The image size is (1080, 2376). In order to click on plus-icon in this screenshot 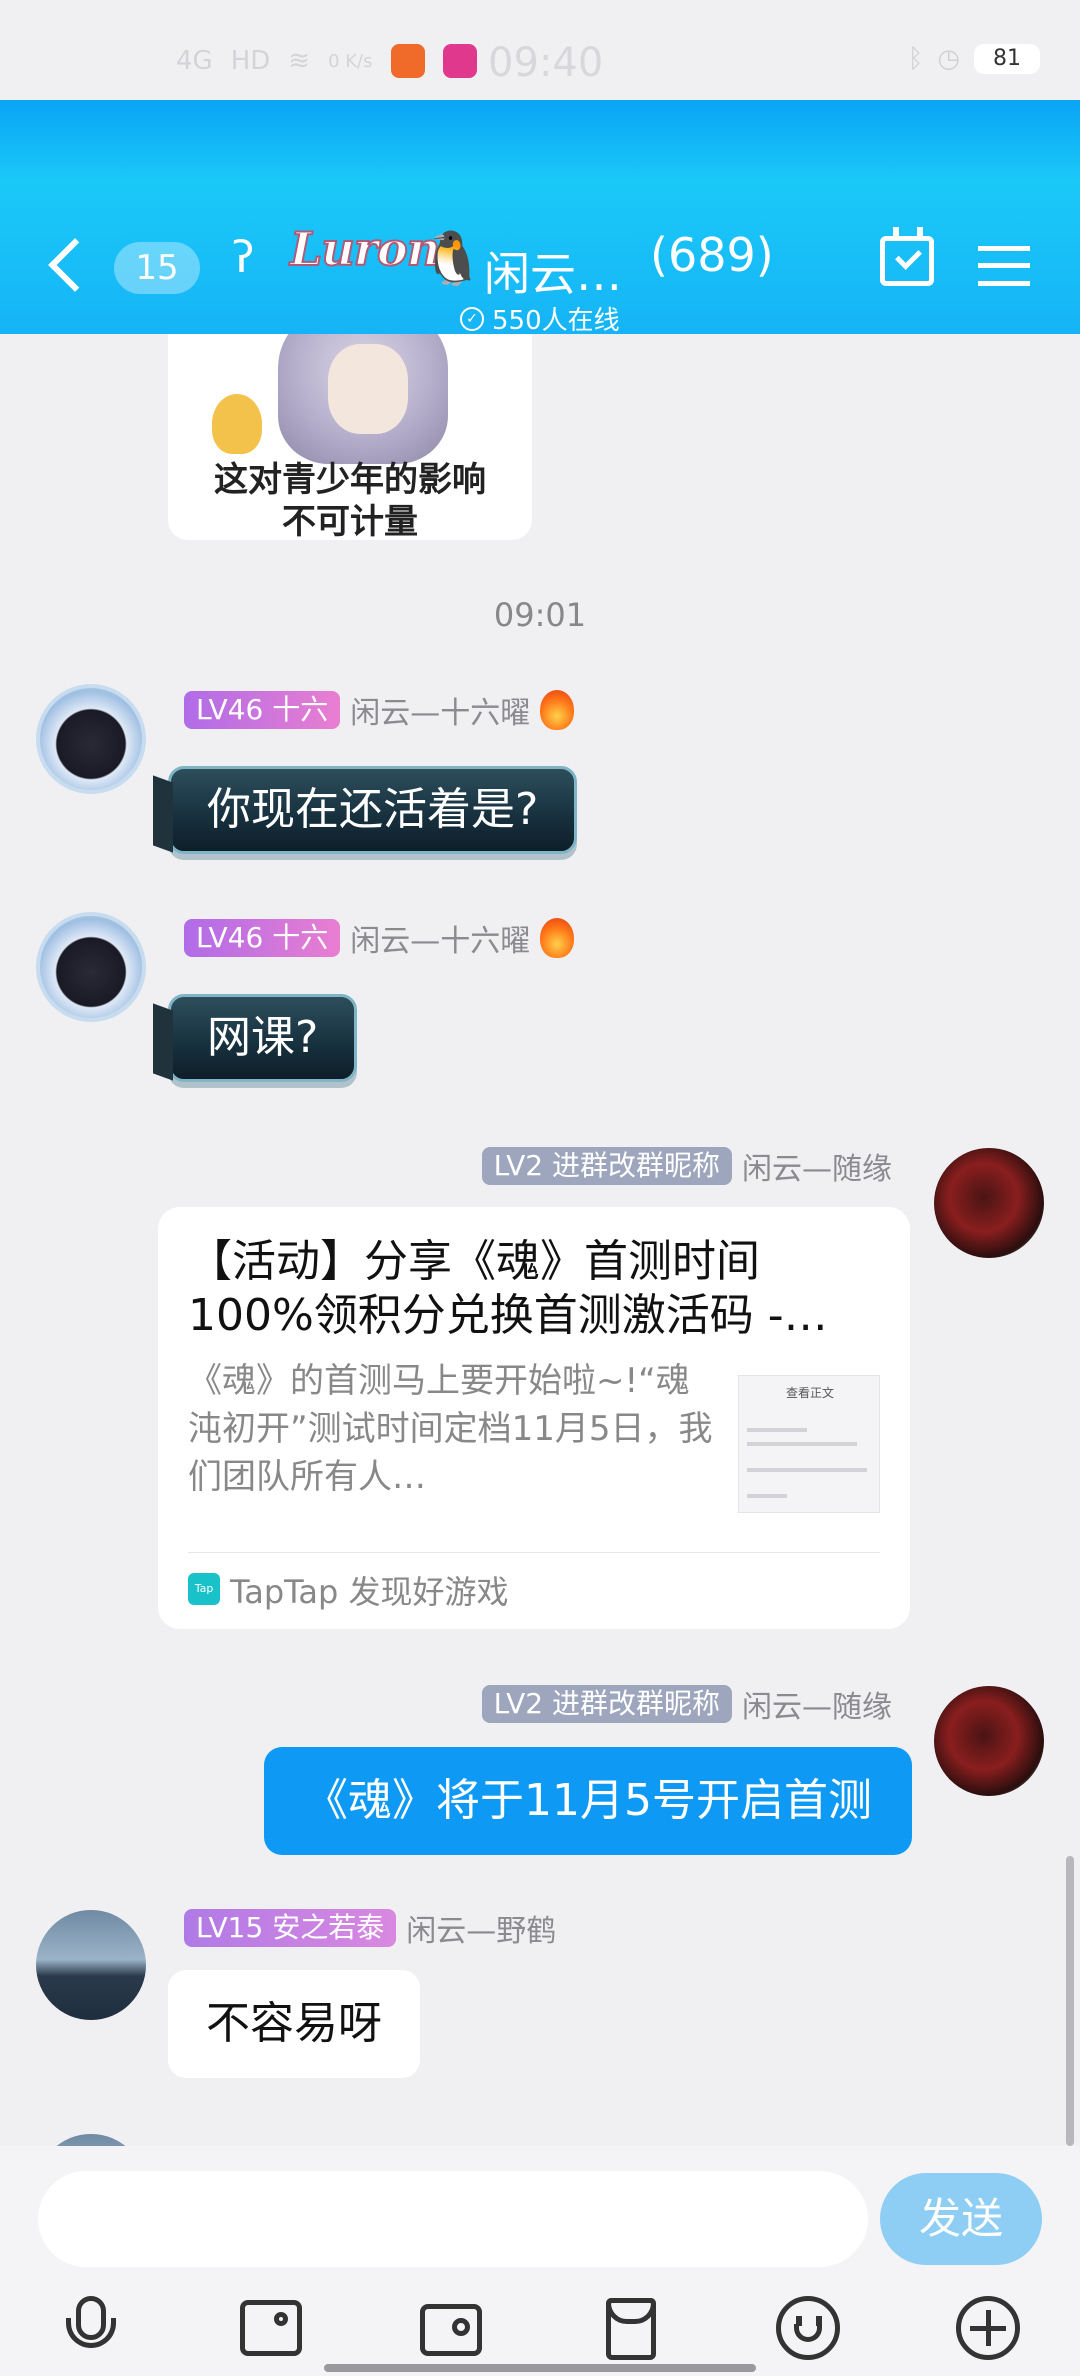, I will do `click(989, 2329)`.